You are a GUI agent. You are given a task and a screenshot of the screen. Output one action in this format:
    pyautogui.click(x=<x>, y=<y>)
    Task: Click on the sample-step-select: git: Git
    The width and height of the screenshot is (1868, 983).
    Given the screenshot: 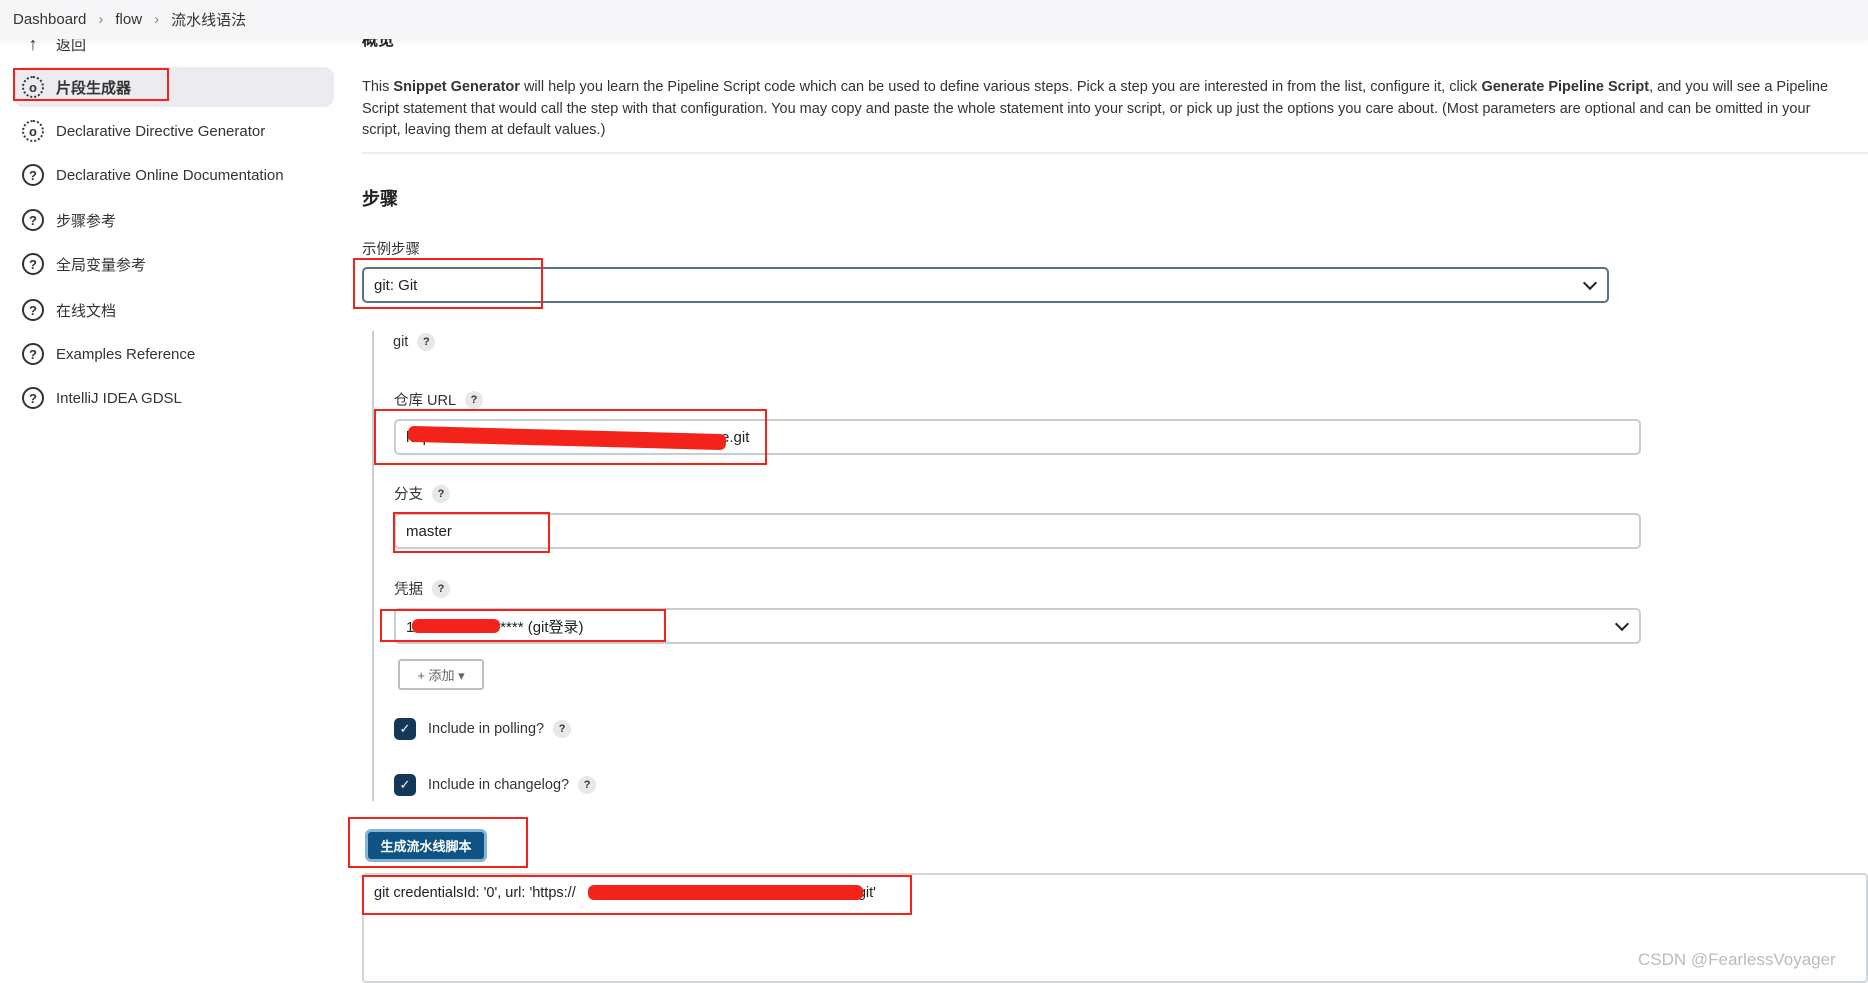 What is the action you would take?
    pyautogui.click(x=985, y=285)
    